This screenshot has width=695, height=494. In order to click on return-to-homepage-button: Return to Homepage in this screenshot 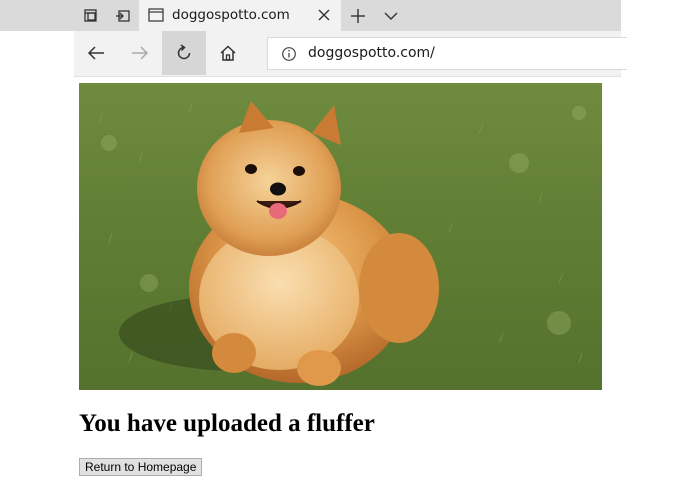, I will do `click(141, 467)`.